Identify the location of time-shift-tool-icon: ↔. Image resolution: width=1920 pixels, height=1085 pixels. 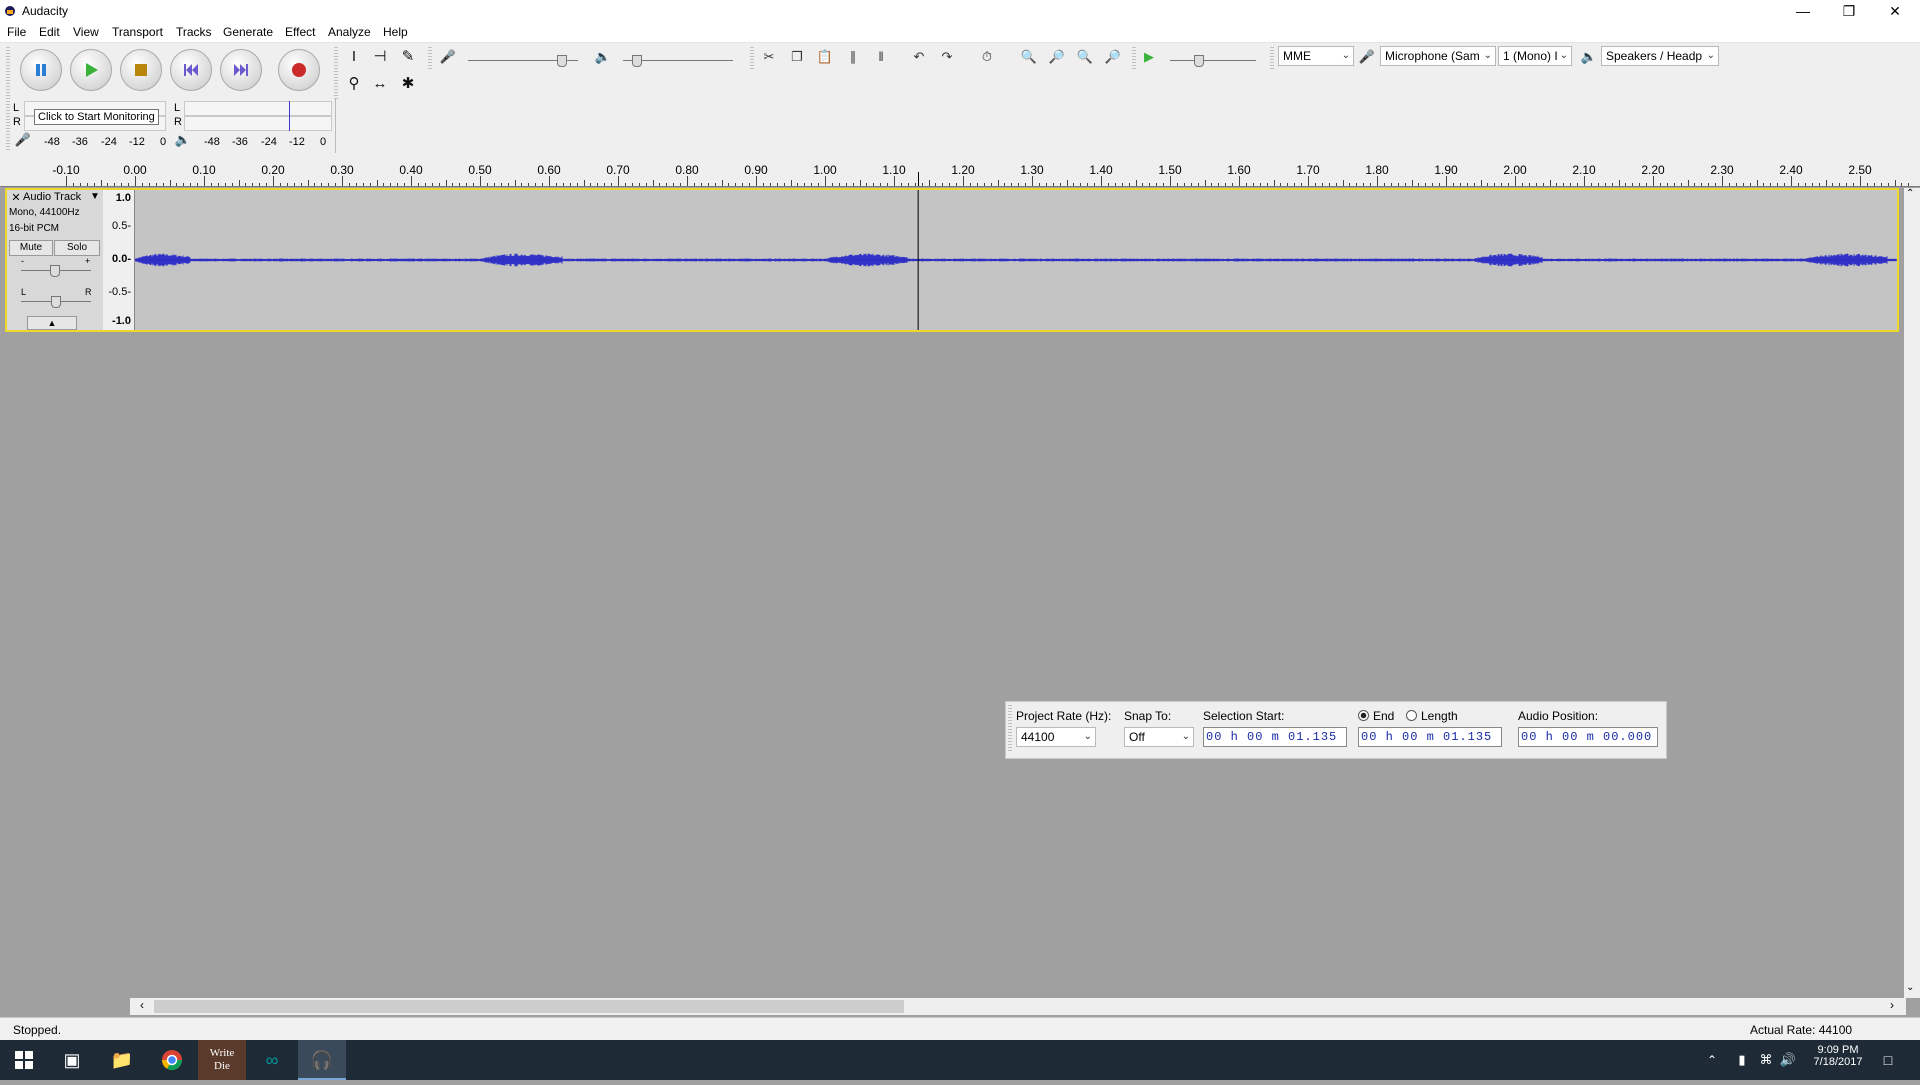
(380, 84).